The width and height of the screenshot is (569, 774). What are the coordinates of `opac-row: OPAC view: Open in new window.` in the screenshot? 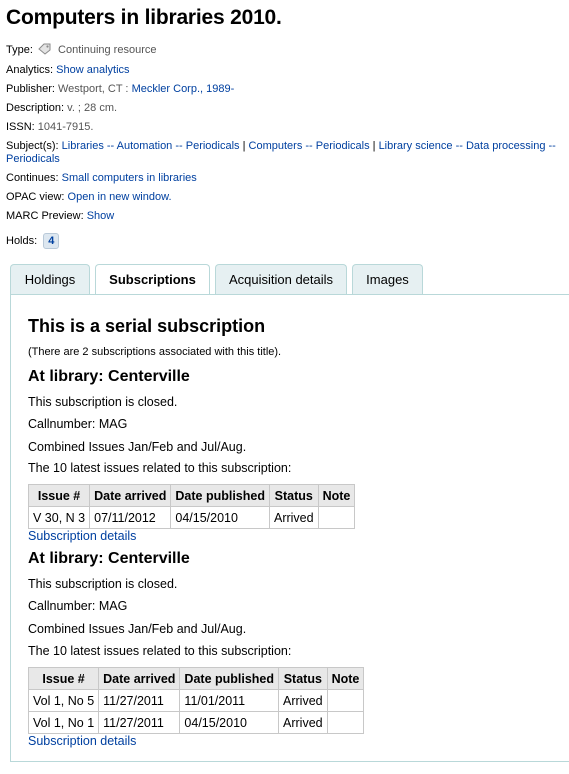 It's located at (89, 197).